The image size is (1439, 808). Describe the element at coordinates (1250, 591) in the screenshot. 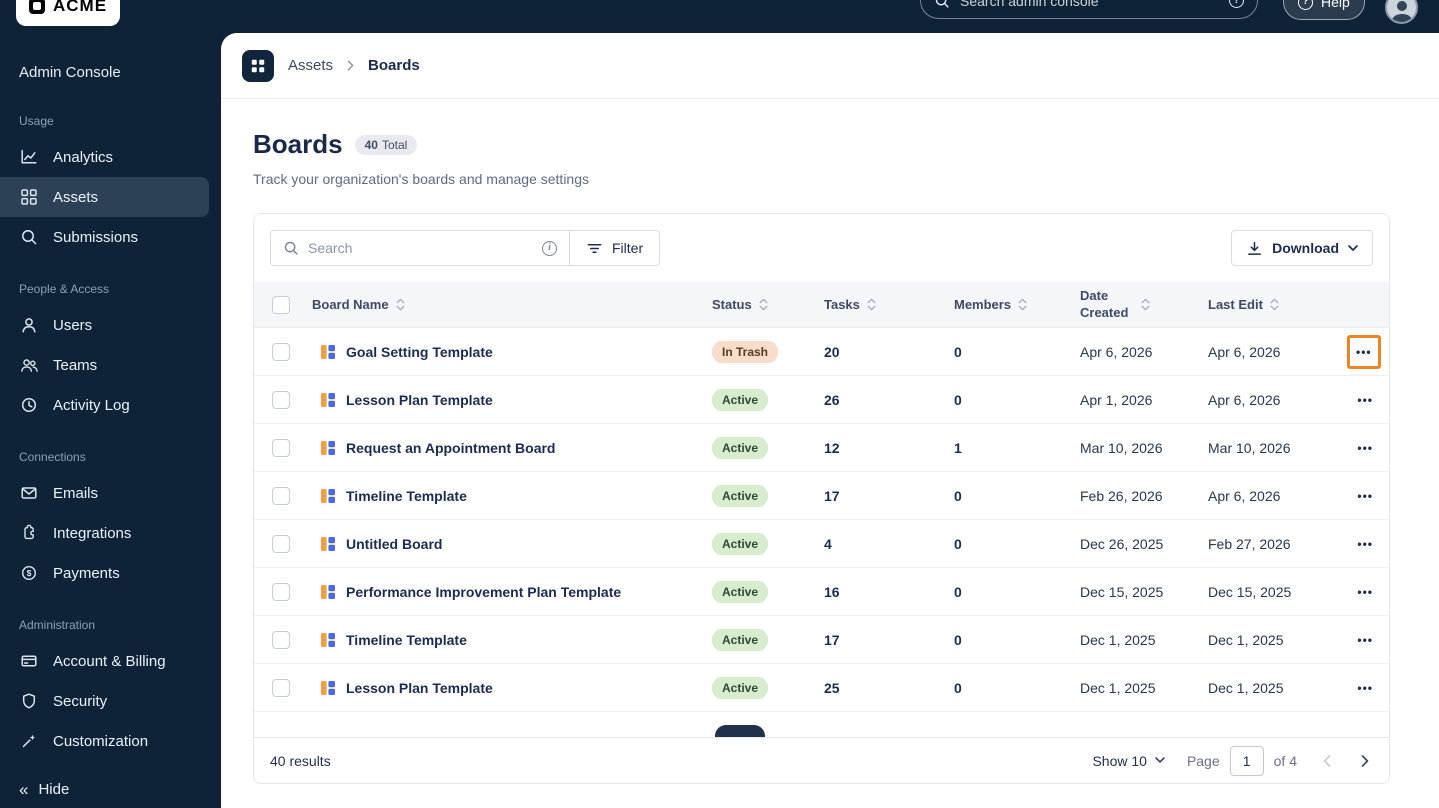

I see `last-edit-date: Dec 15, 2025` at that location.